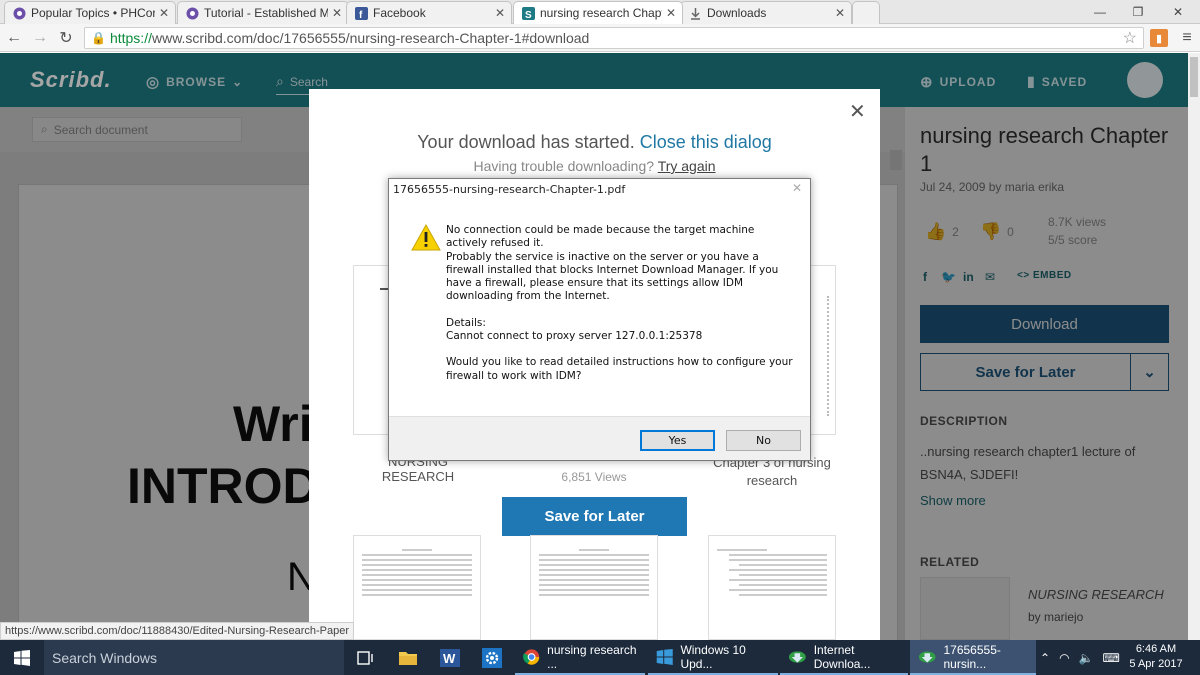 The width and height of the screenshot is (1200, 675). Describe the element at coordinates (98, 38) in the screenshot. I see `lock-icon: 🔒` at that location.